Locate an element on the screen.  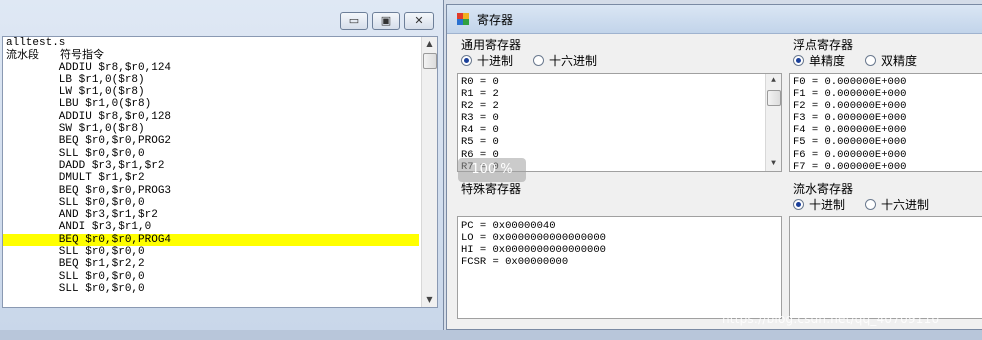
general-register-value: R2 = 2 is located at coordinates (480, 106).